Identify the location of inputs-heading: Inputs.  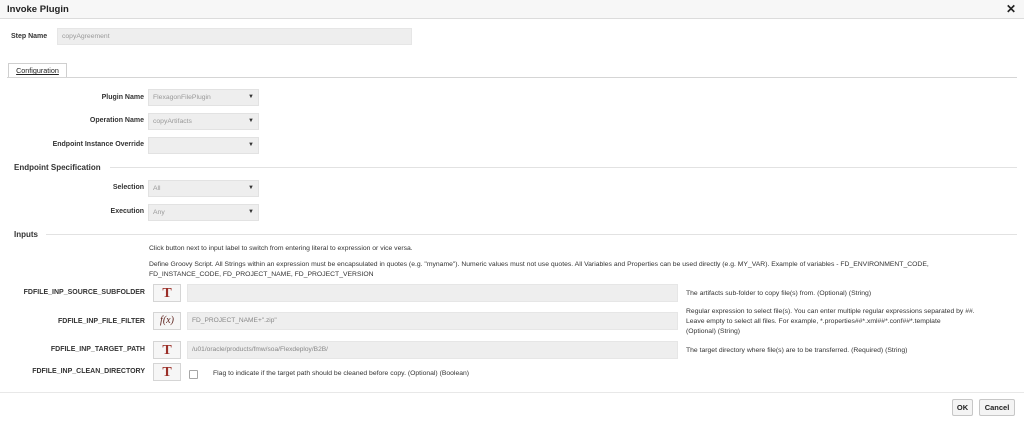
(26, 234).